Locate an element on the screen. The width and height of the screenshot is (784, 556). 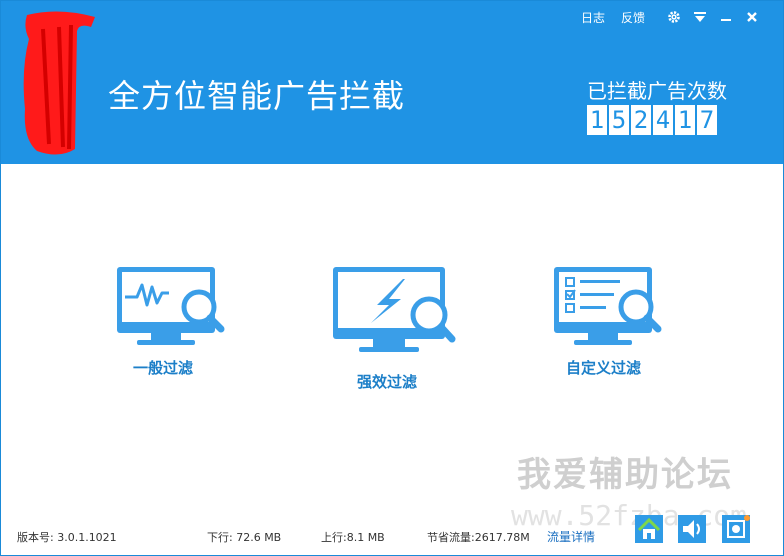
app-logo is located at coordinates (59, 83).